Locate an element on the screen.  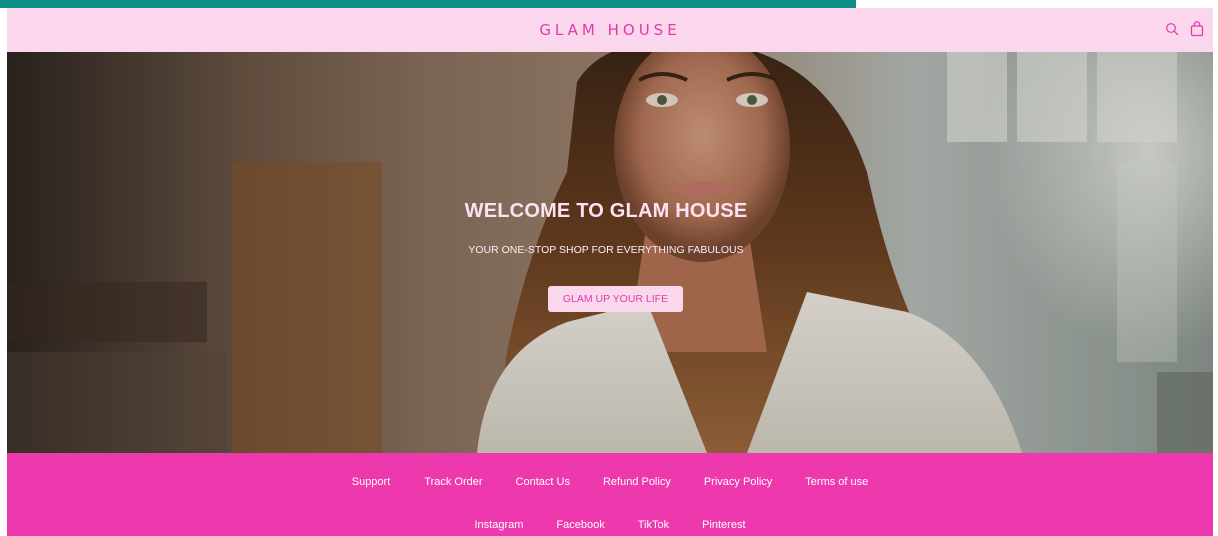
top-strip-gap is located at coordinates (1037, 4).